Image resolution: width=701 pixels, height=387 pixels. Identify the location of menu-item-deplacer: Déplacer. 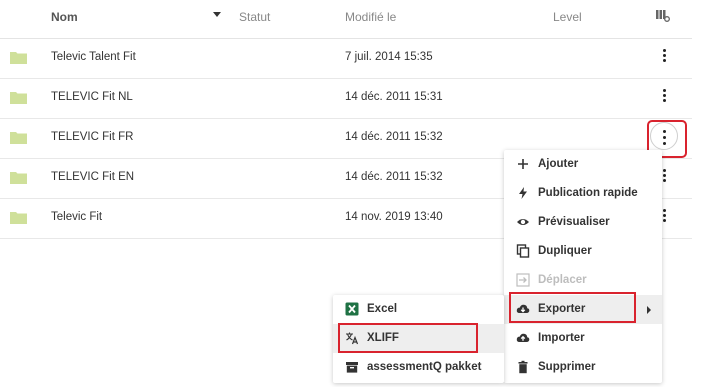
(583, 280).